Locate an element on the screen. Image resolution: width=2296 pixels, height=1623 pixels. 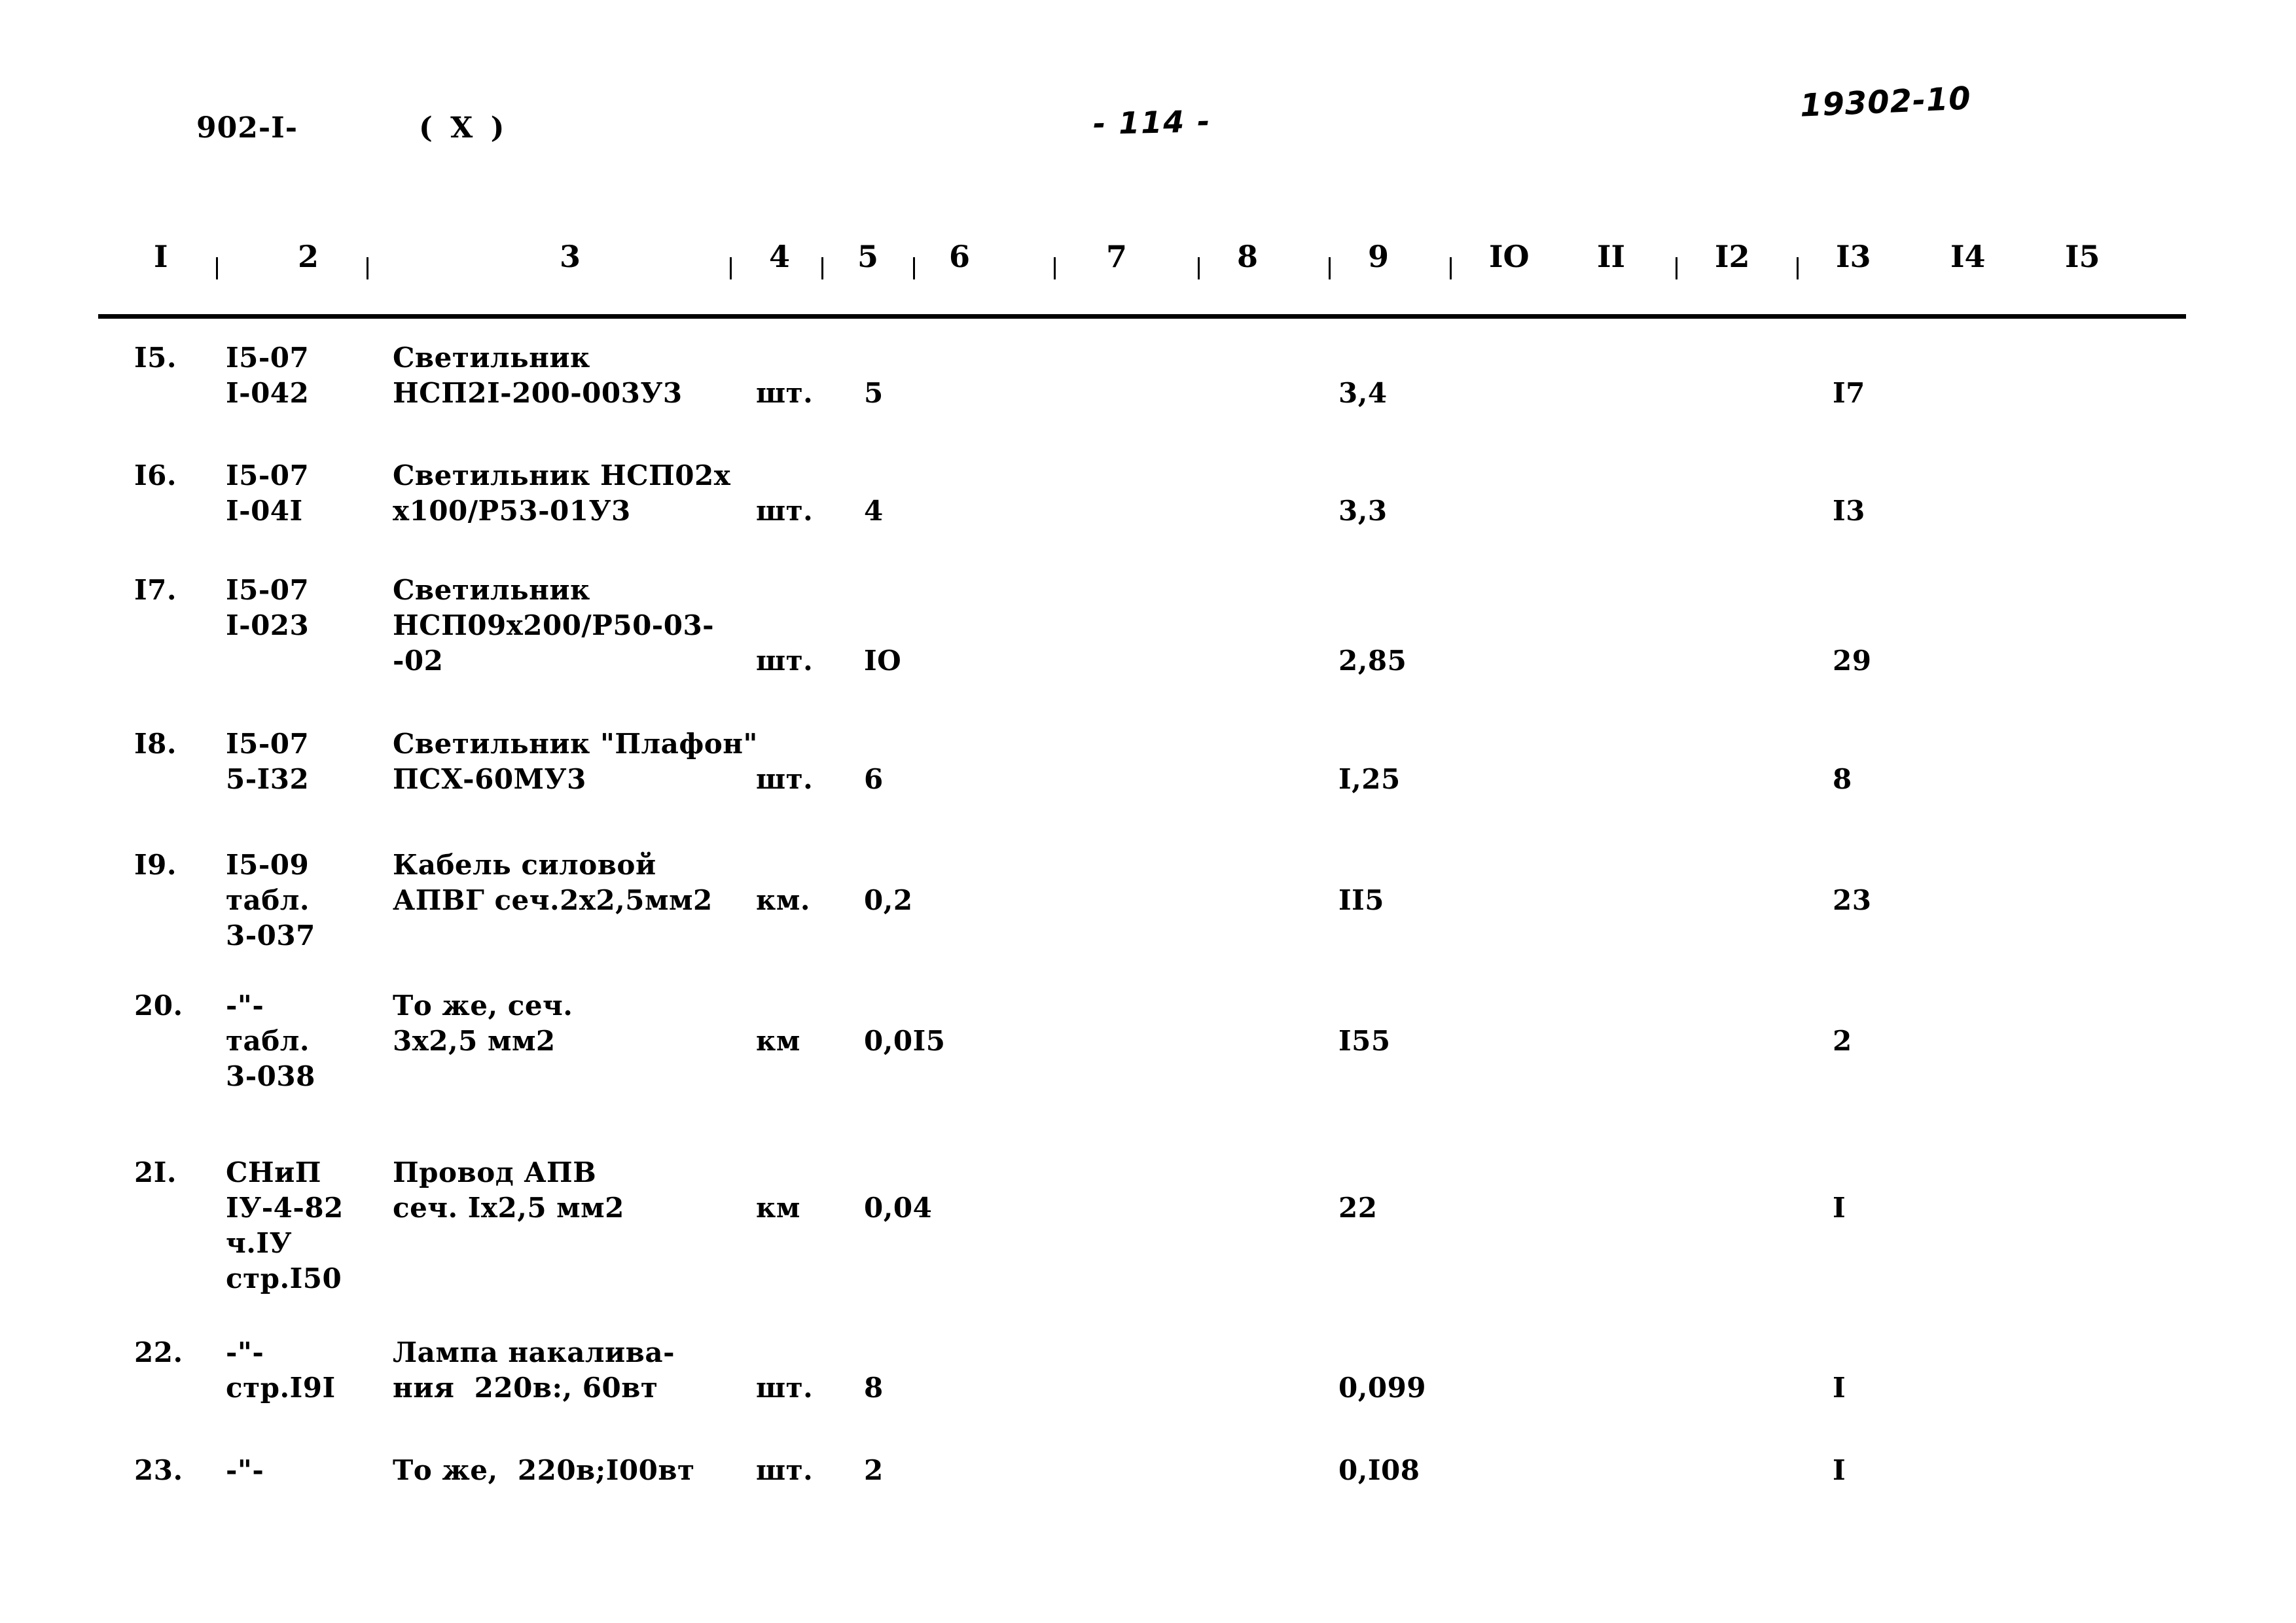
cell-quantity: 6 is located at coordinates (874, 779).